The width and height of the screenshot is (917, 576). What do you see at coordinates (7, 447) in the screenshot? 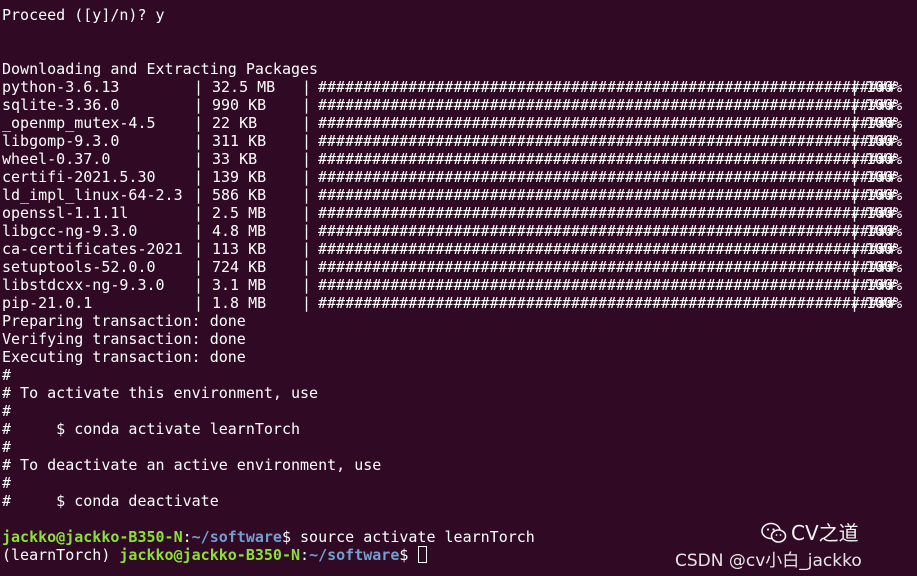
I see `output-line: #` at bounding box center [7, 447].